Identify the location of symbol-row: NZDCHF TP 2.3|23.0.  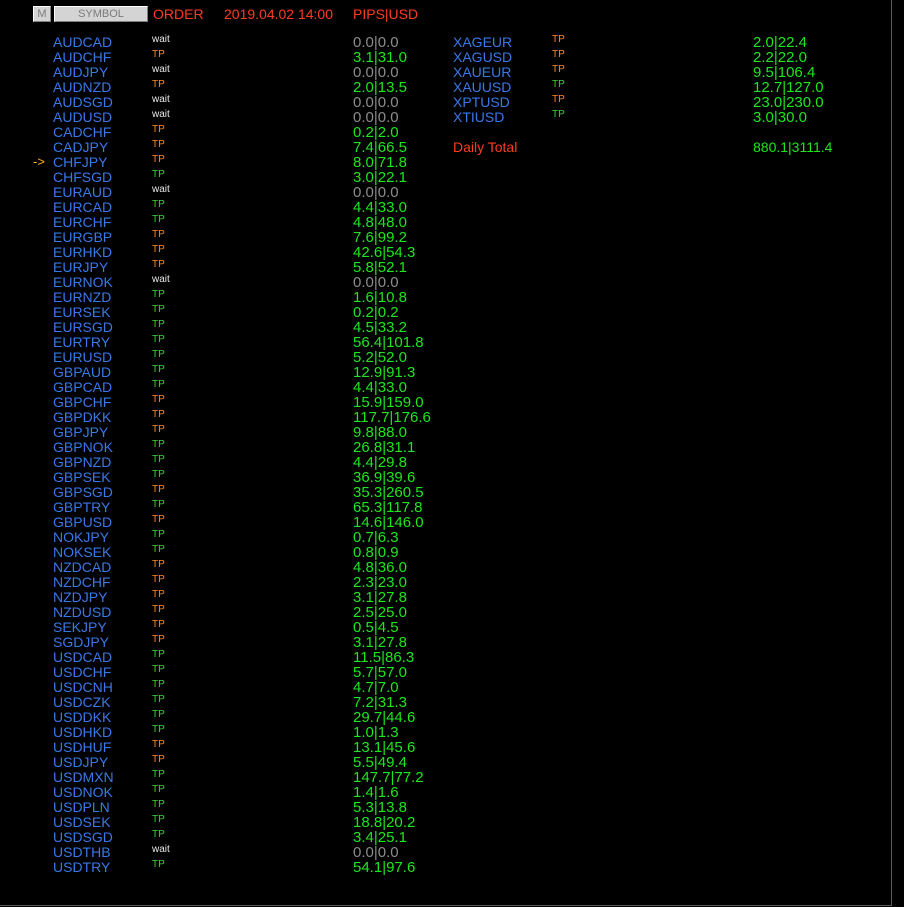
(225, 582).